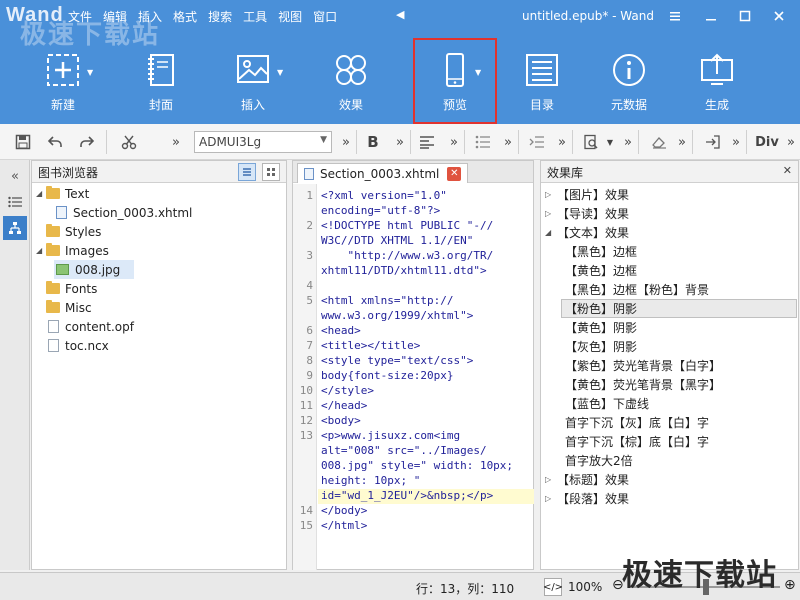 The height and width of the screenshot is (600, 800). Describe the element at coordinates (601, 270) in the screenshot. I see `effect-item: 【黄色】边框` at that location.